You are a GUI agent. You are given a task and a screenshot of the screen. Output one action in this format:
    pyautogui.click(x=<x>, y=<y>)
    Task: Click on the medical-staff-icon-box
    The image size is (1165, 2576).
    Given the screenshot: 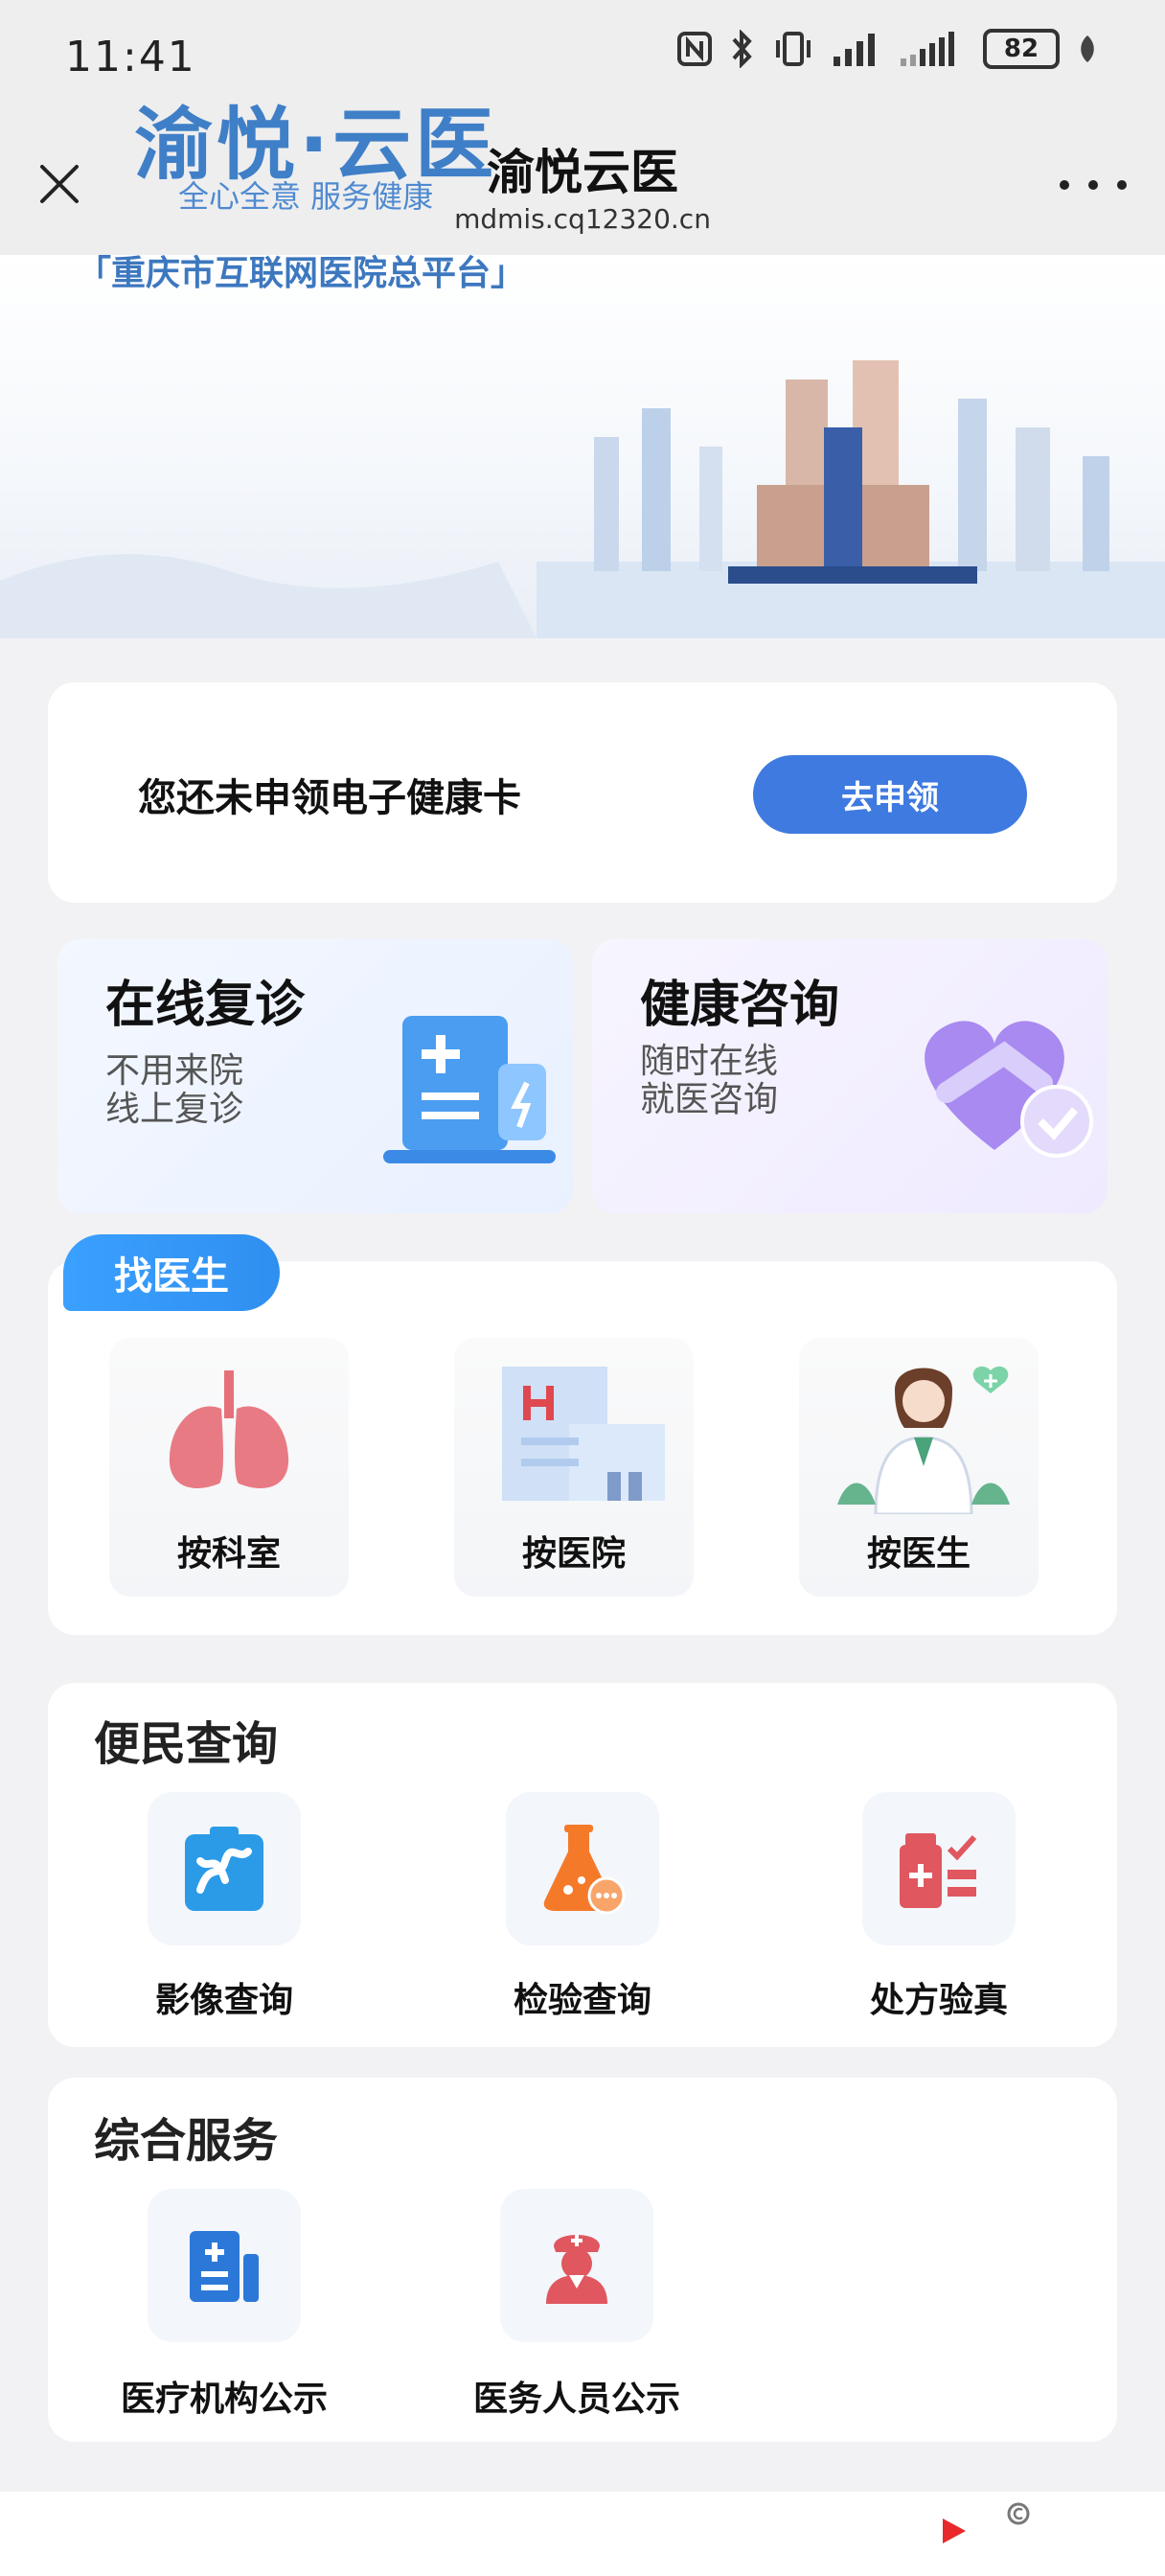 What is the action you would take?
    pyautogui.click(x=576, y=2265)
    